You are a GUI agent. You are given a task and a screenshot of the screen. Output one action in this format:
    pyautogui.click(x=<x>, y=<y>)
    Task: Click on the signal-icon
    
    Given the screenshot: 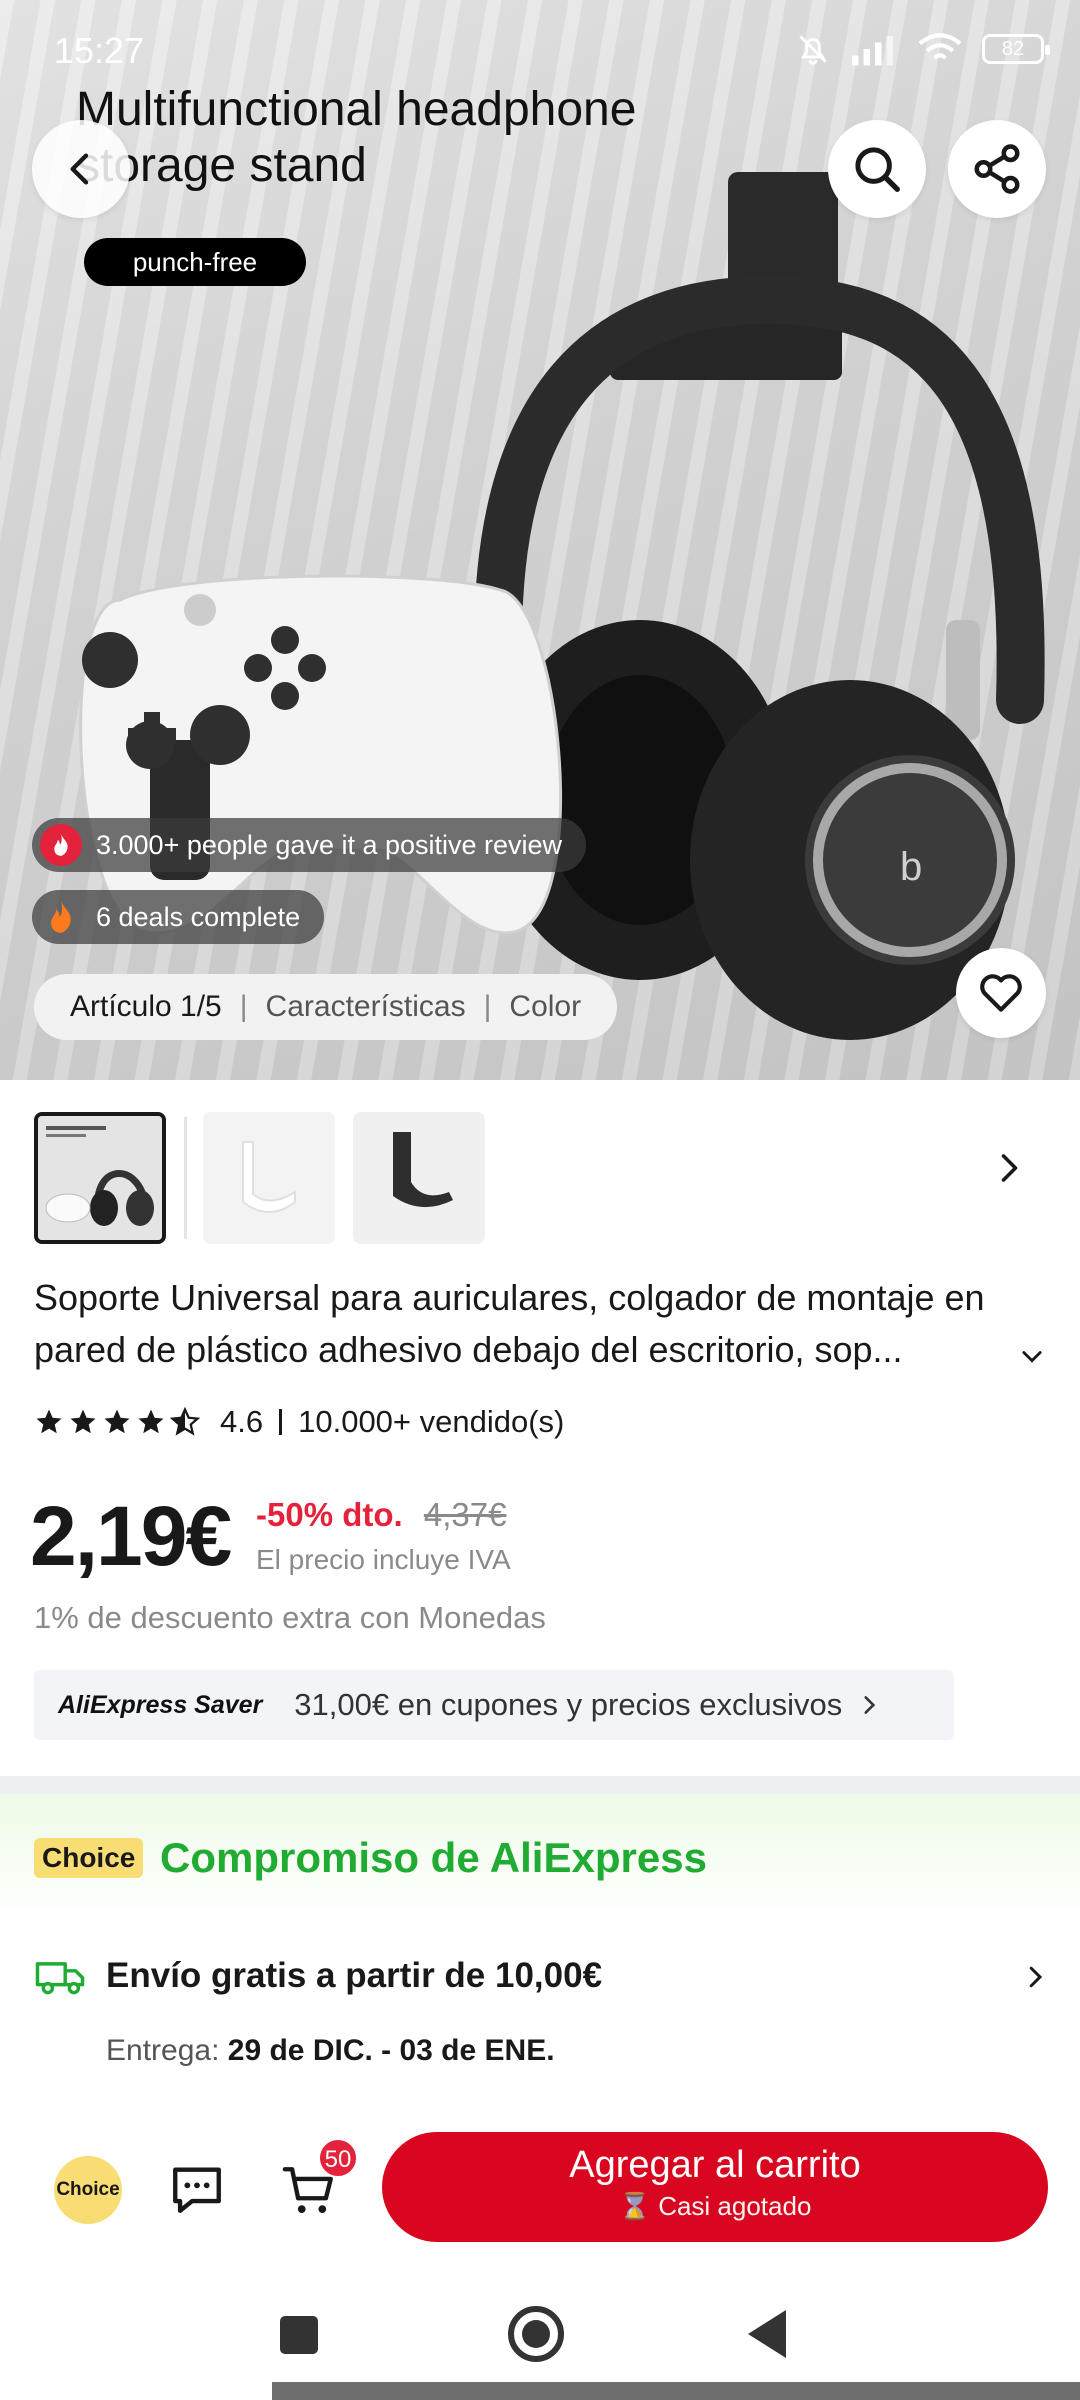 What is the action you would take?
    pyautogui.click(x=873, y=50)
    